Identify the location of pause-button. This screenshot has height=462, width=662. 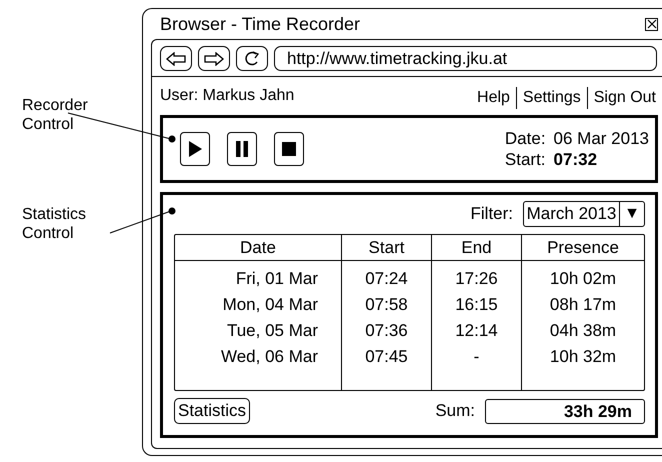
(242, 149).